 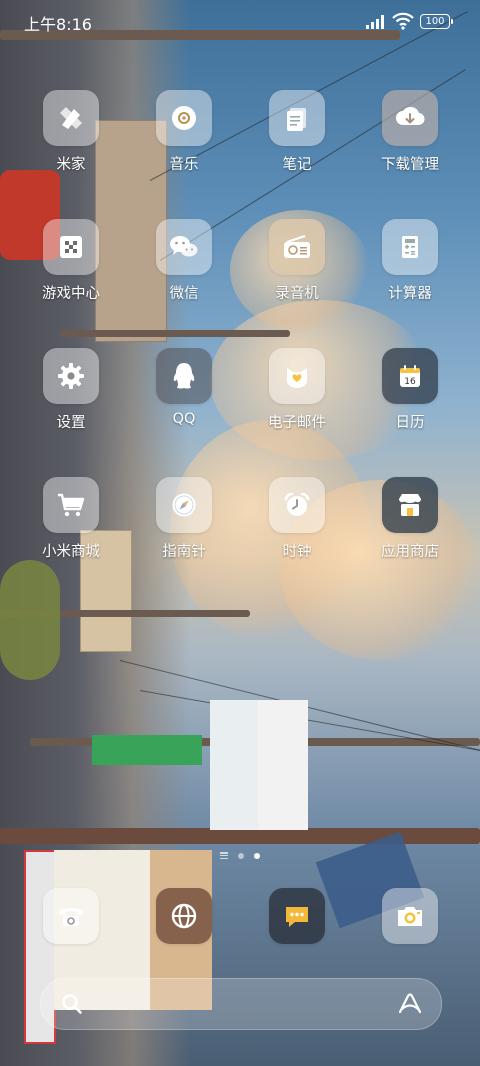 What do you see at coordinates (184, 165) in the screenshot?
I see `app-label: 音乐` at bounding box center [184, 165].